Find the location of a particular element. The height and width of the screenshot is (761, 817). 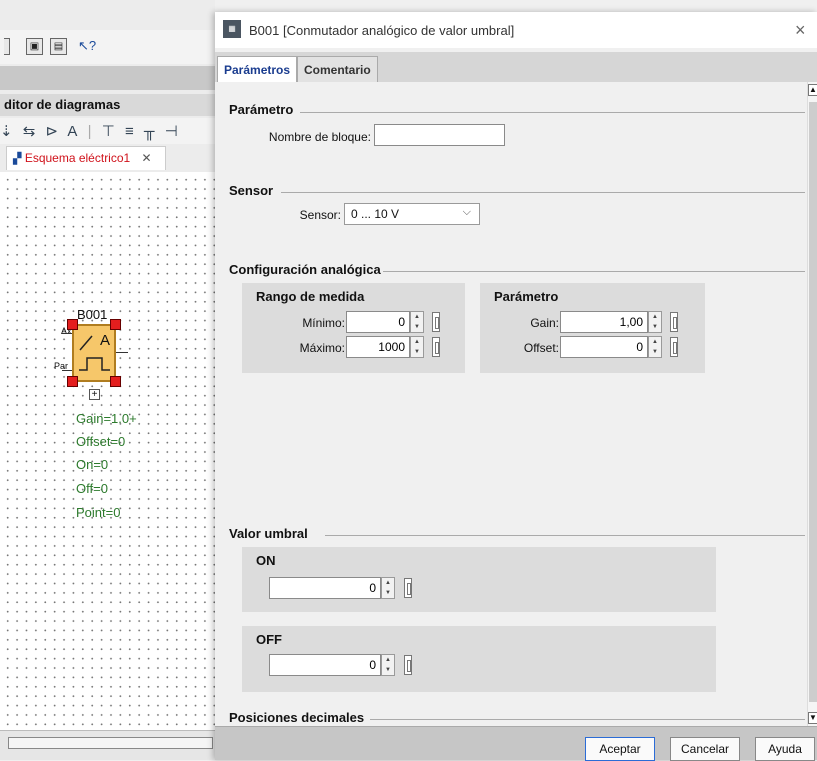

offset-field is located at coordinates (604, 347).